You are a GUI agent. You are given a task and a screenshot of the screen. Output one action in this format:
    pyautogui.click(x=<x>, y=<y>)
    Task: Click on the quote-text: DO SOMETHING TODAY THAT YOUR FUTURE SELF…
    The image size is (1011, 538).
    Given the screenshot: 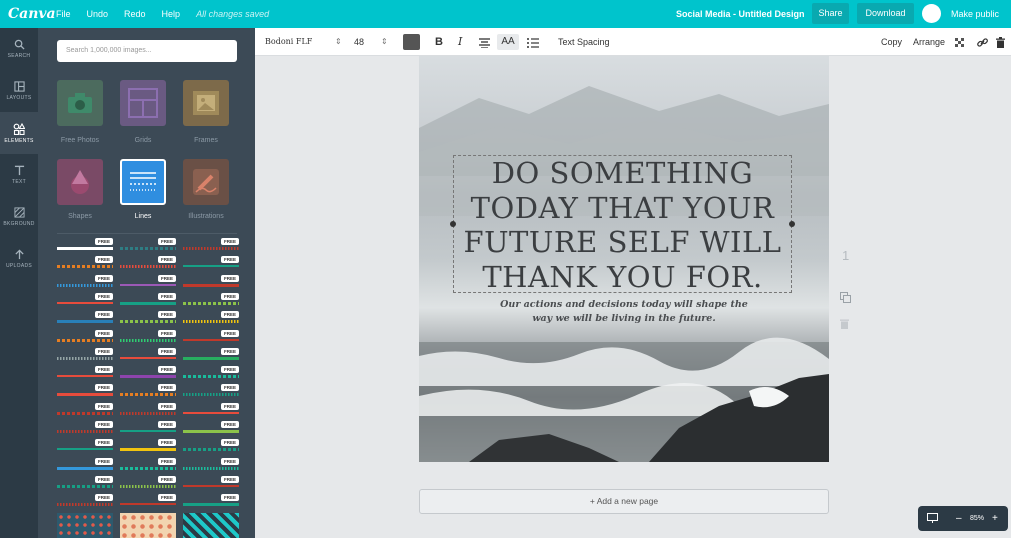 What is the action you would take?
    pyautogui.click(x=622, y=225)
    